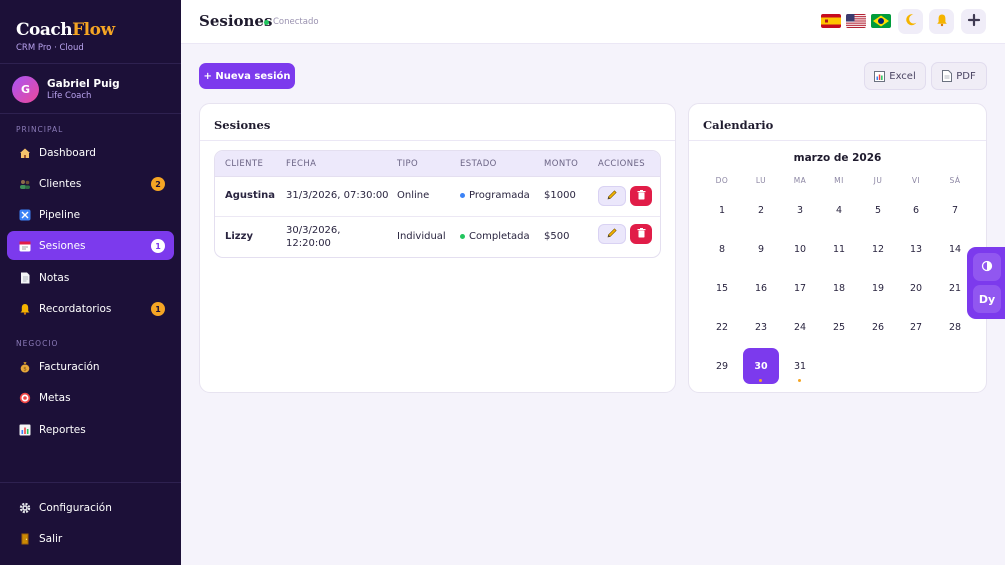  I want to click on calendar-day: 3, so click(800, 210).